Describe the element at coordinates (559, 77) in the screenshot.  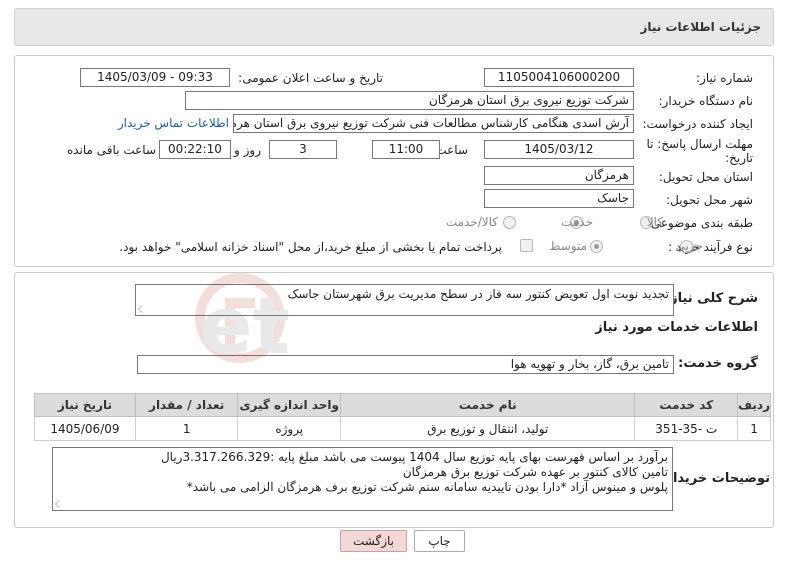
I see `need-number-field: 1105004106000200` at that location.